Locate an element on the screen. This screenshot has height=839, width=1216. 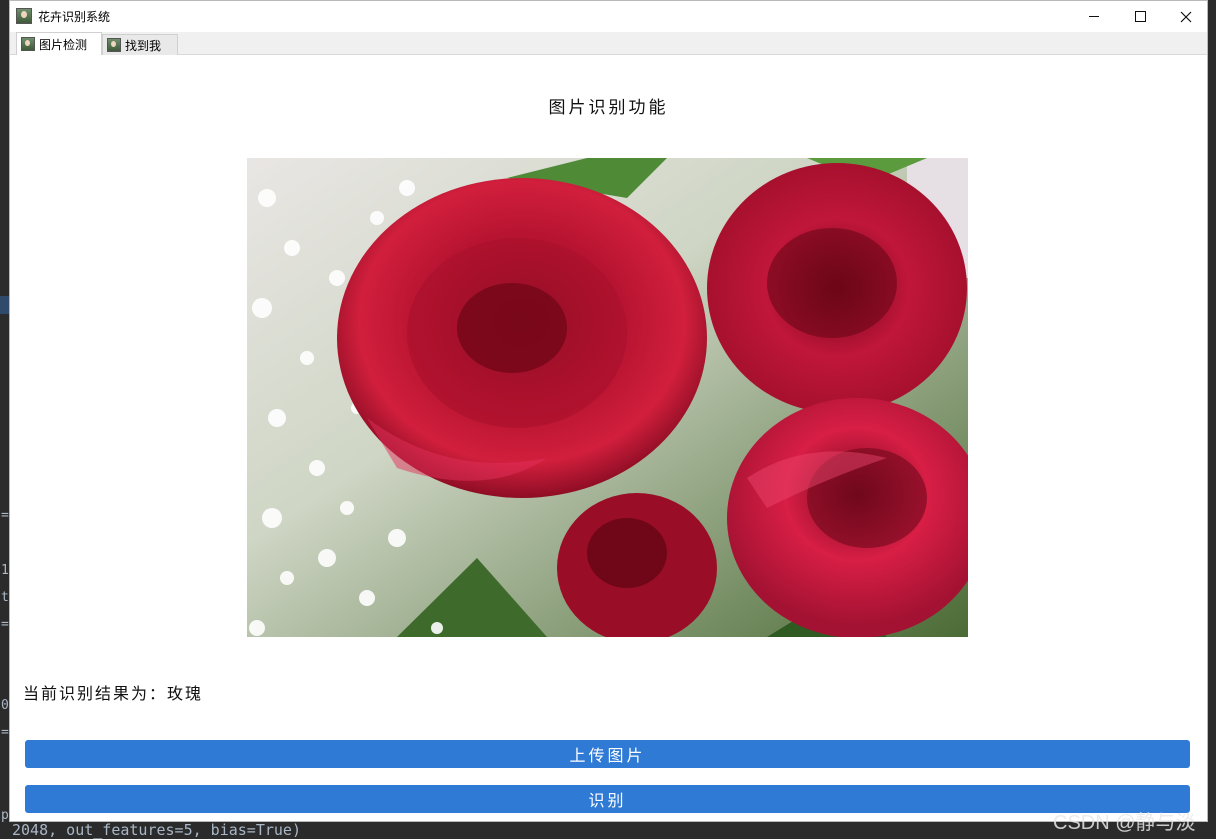
tab-label: 图片检测 is located at coordinates (63, 44).